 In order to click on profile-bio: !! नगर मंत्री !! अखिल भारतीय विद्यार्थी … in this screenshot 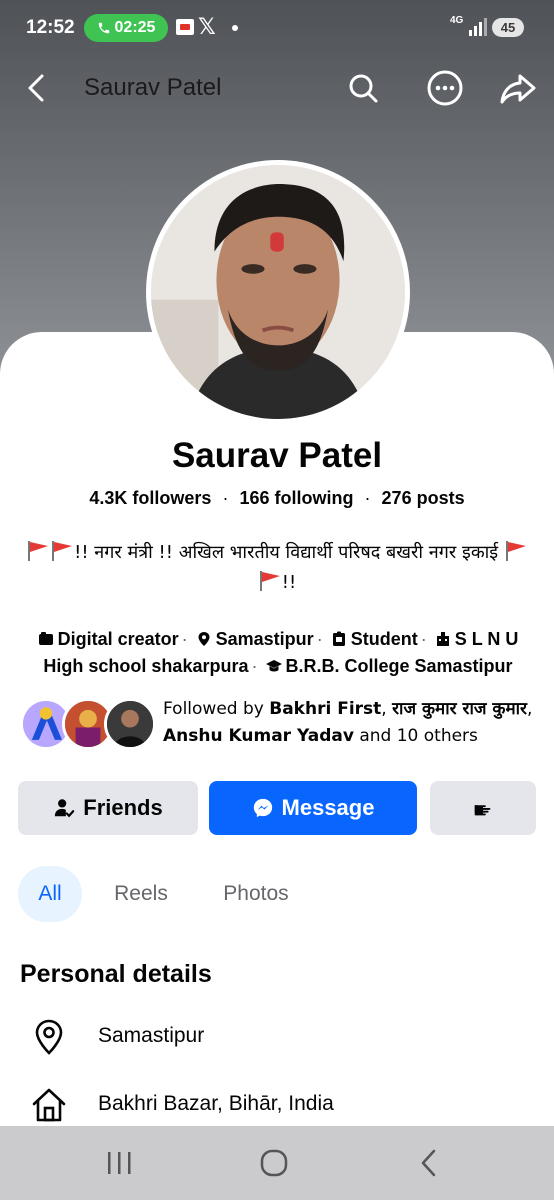, I will do `click(277, 568)`.